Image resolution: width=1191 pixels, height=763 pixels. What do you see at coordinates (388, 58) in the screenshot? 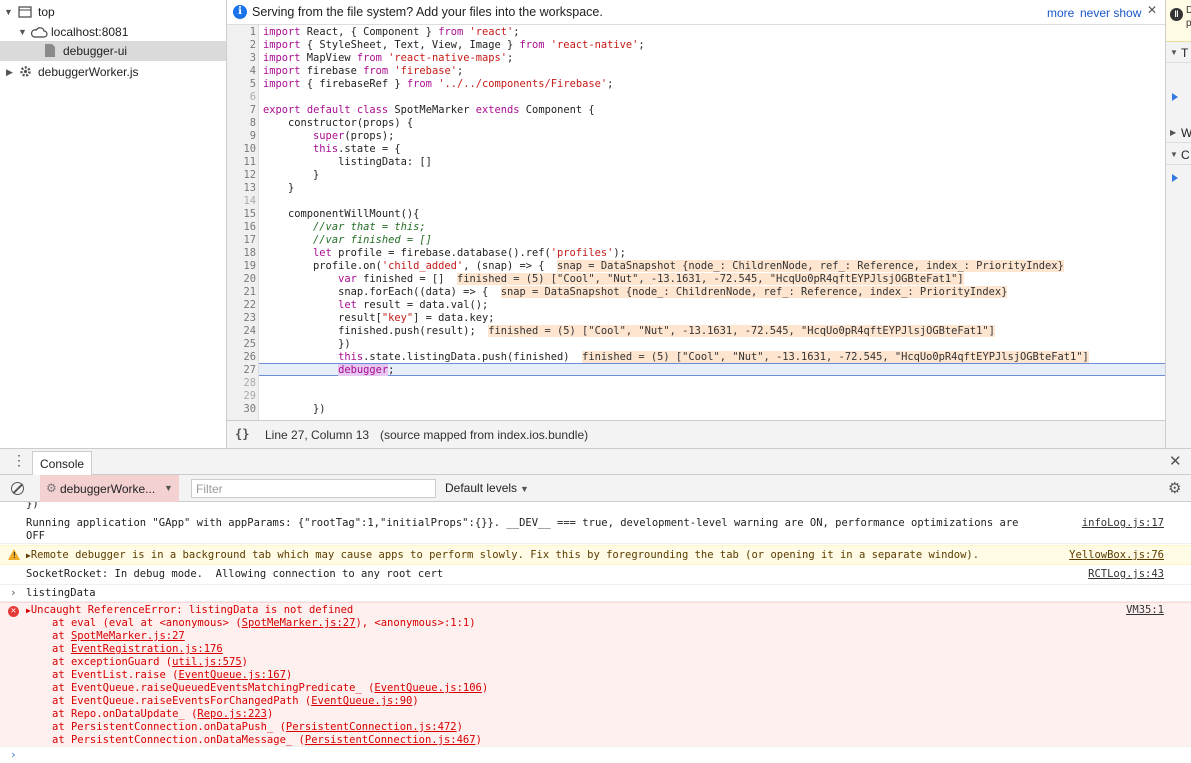
I see `code-text: import MapView from 'react-native-maps';` at bounding box center [388, 58].